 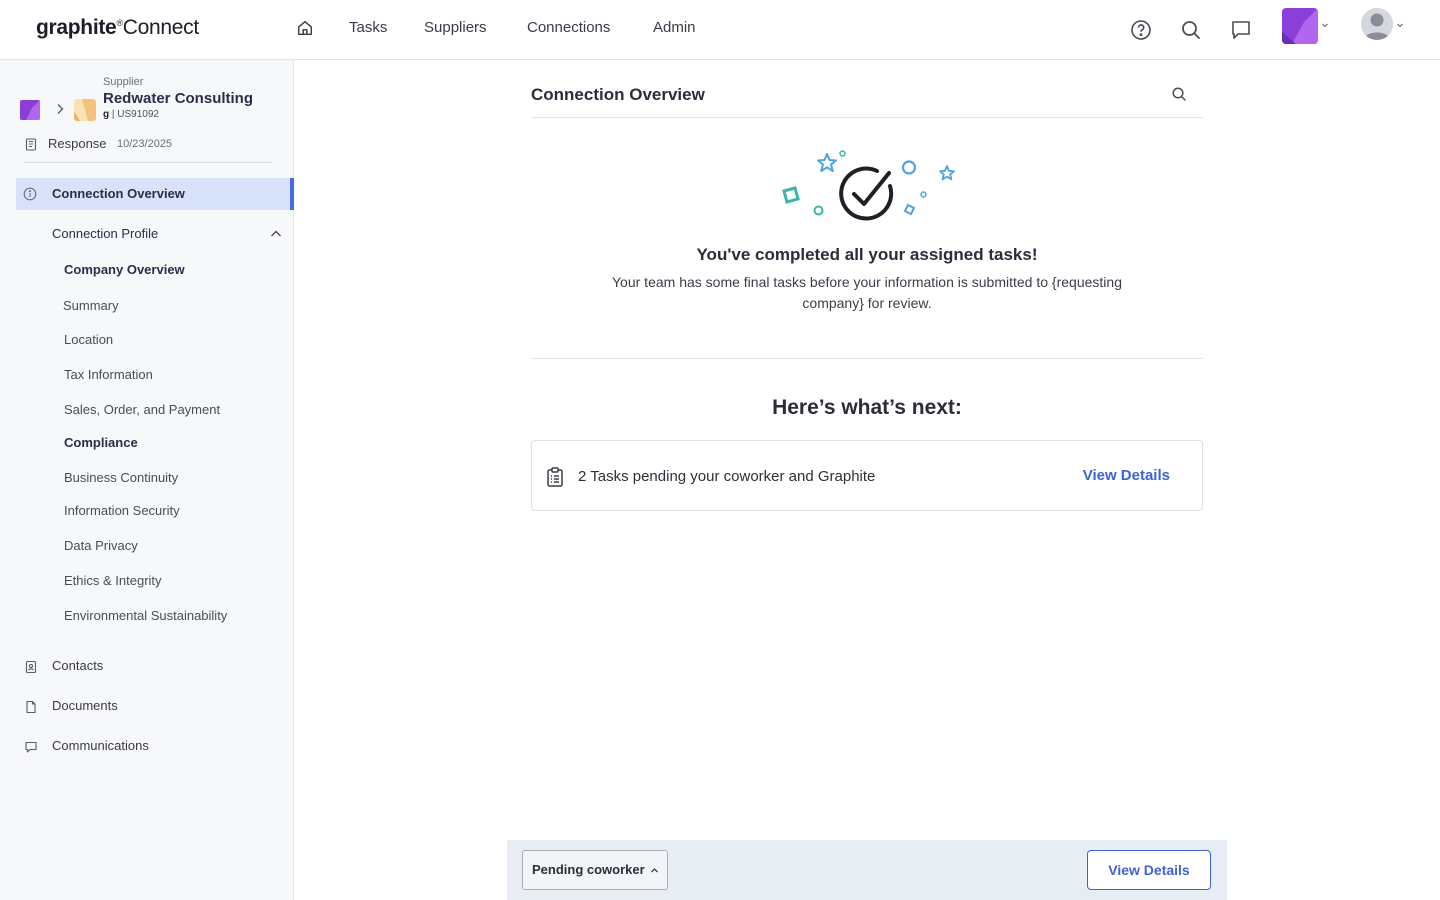 I want to click on supplier-logo-icon, so click(x=85, y=110).